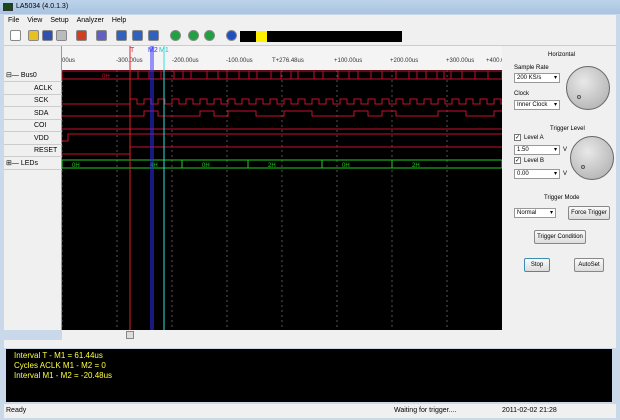 The height and width of the screenshot is (420, 620). Describe the element at coordinates (121, 35) in the screenshot. I see `zoom-in-icon` at that location.